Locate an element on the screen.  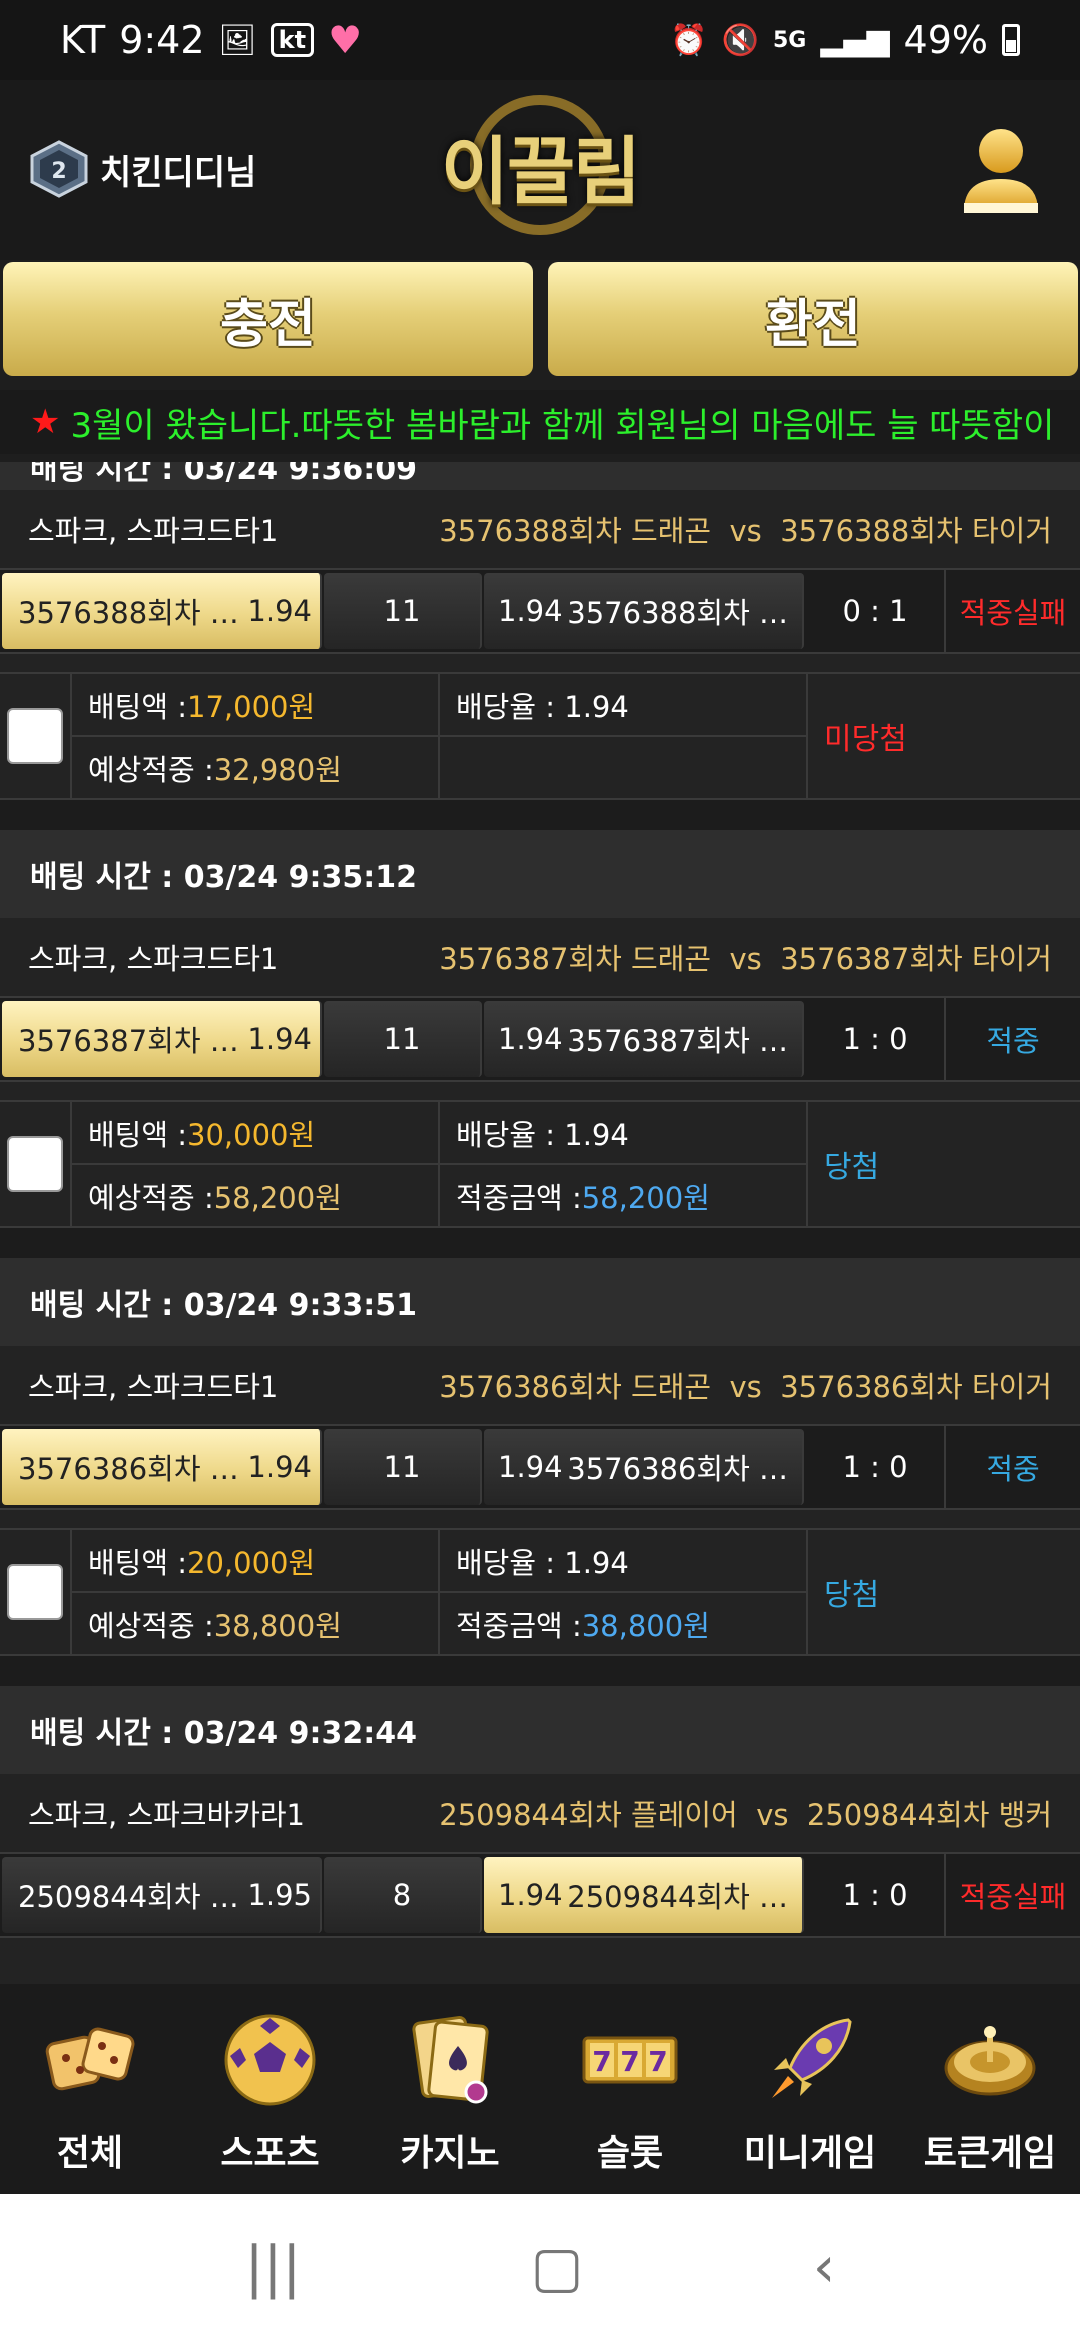
gallery-icon: 🖼 is located at coordinates (237, 40).